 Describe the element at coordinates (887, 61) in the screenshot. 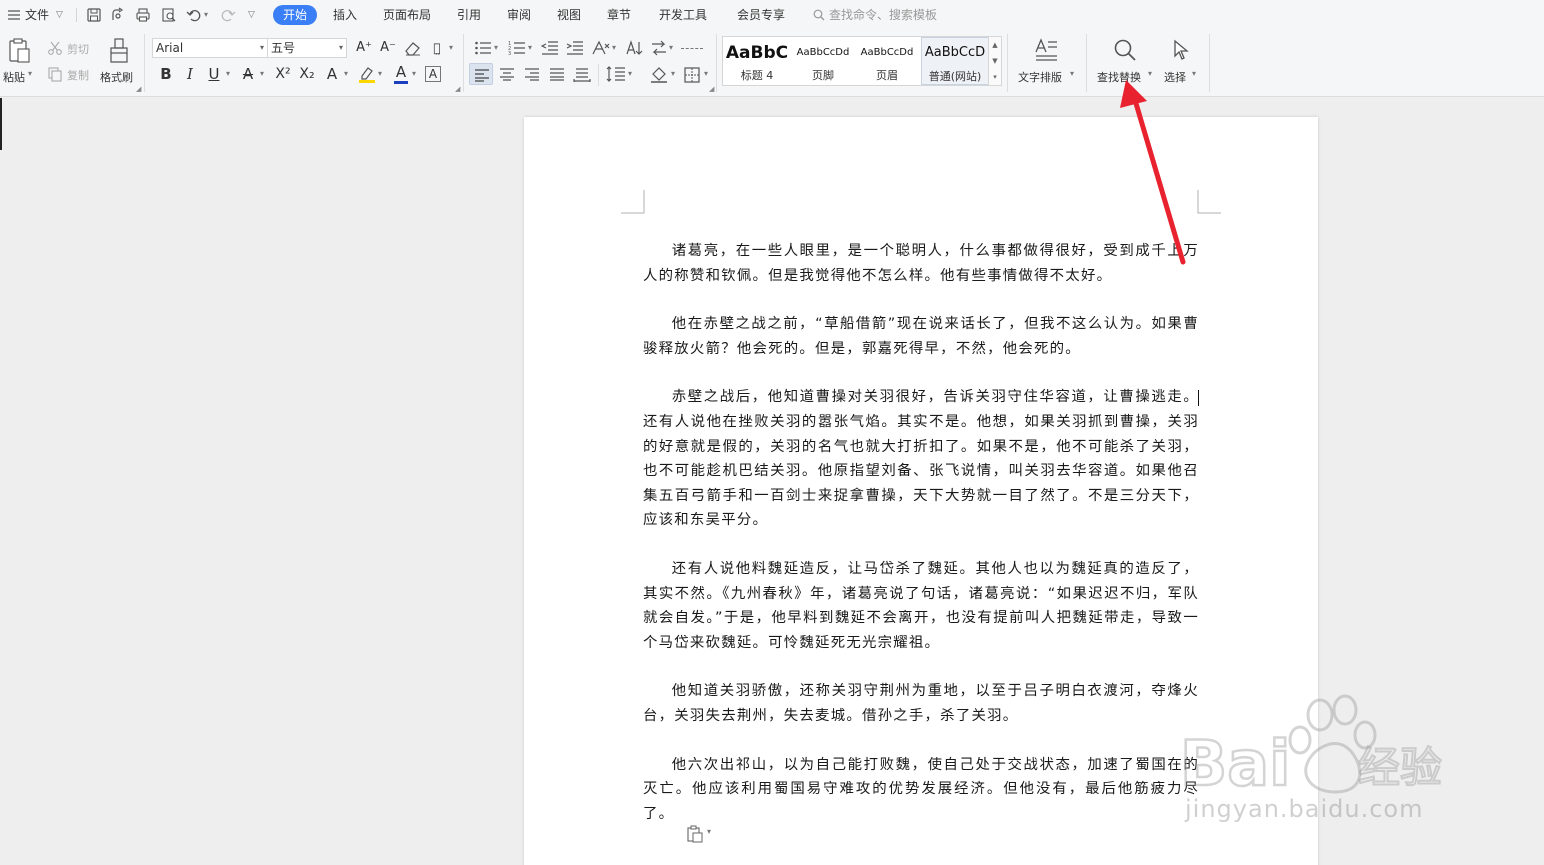

I see `style-header: AaBbCcDd 页眉` at that location.